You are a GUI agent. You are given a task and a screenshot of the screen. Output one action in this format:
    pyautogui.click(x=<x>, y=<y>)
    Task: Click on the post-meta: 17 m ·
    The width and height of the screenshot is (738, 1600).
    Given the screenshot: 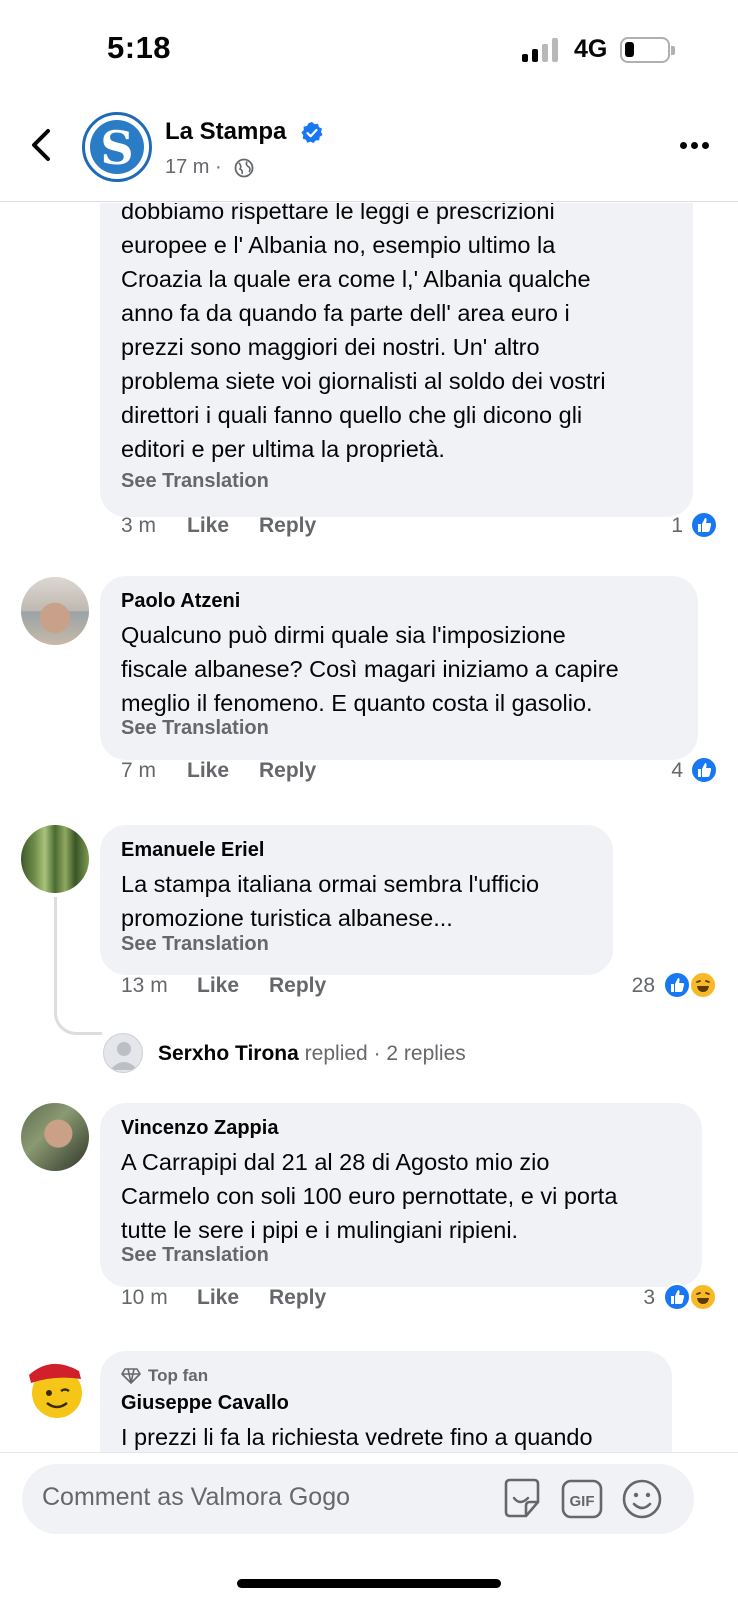 What is the action you would take?
    pyautogui.click(x=193, y=167)
    